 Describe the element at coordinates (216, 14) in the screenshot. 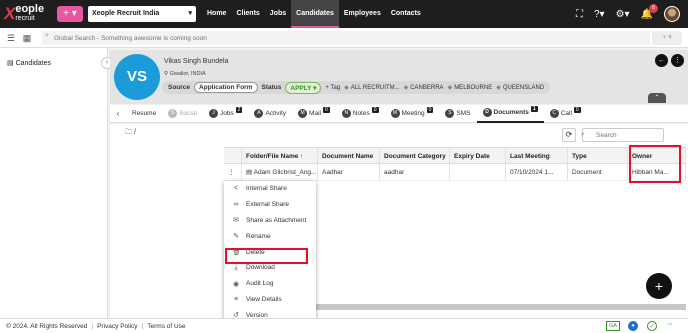

I see `nav-home: Home` at that location.